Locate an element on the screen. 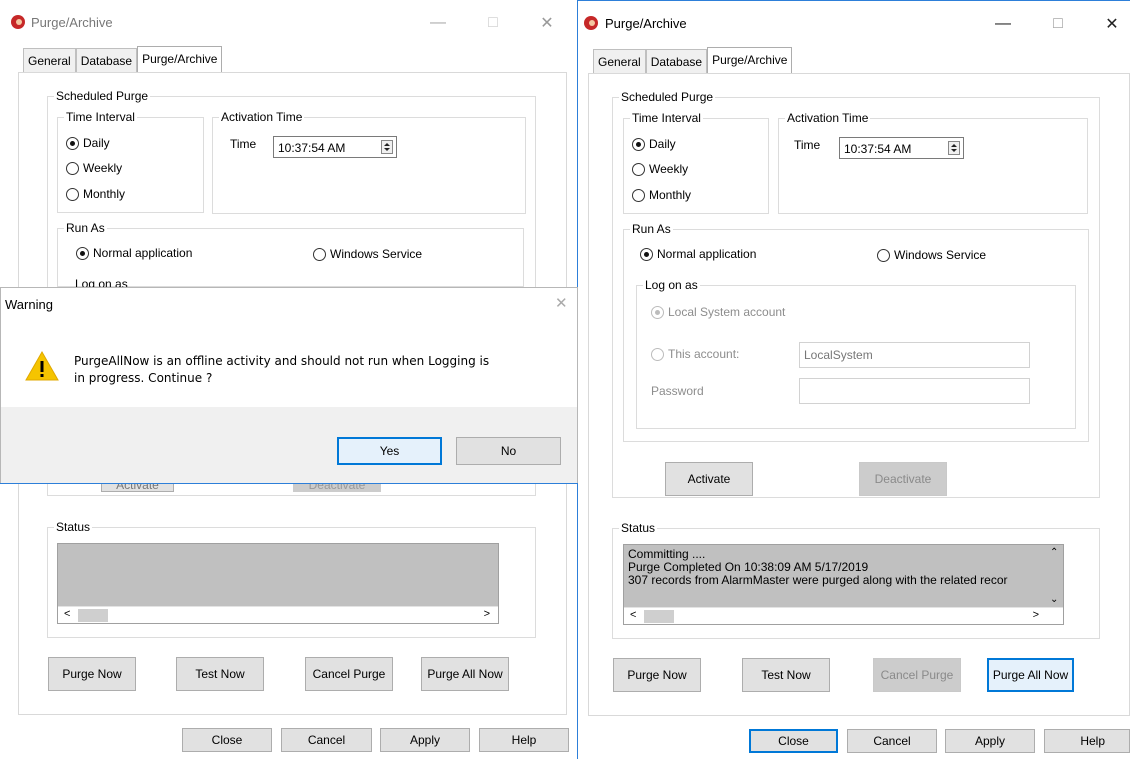  vertical-scrollbar: ⌃ ⌄ is located at coordinates (1054, 576).